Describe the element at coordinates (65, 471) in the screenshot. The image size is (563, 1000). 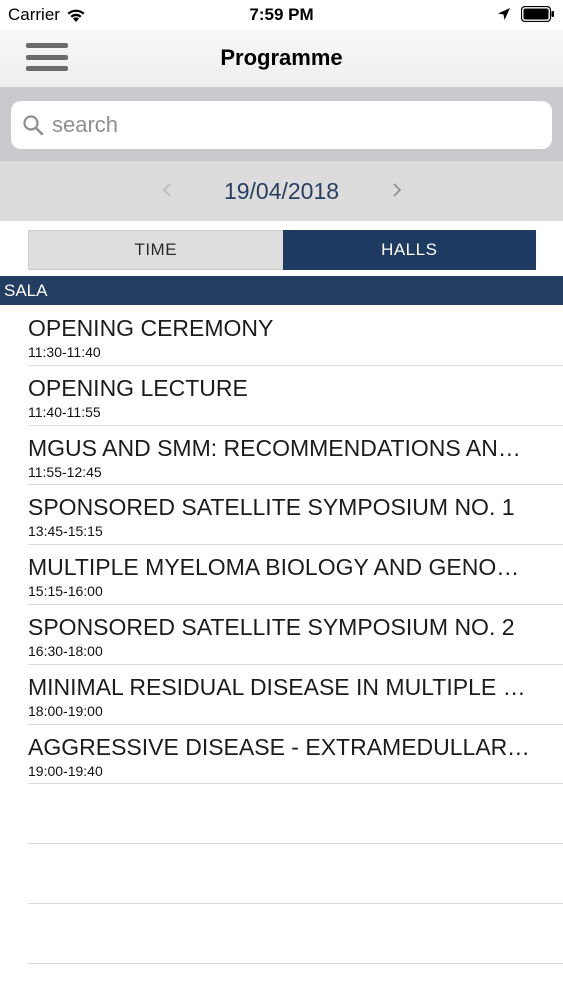
I see `session-time: 11:55-12:45` at that location.